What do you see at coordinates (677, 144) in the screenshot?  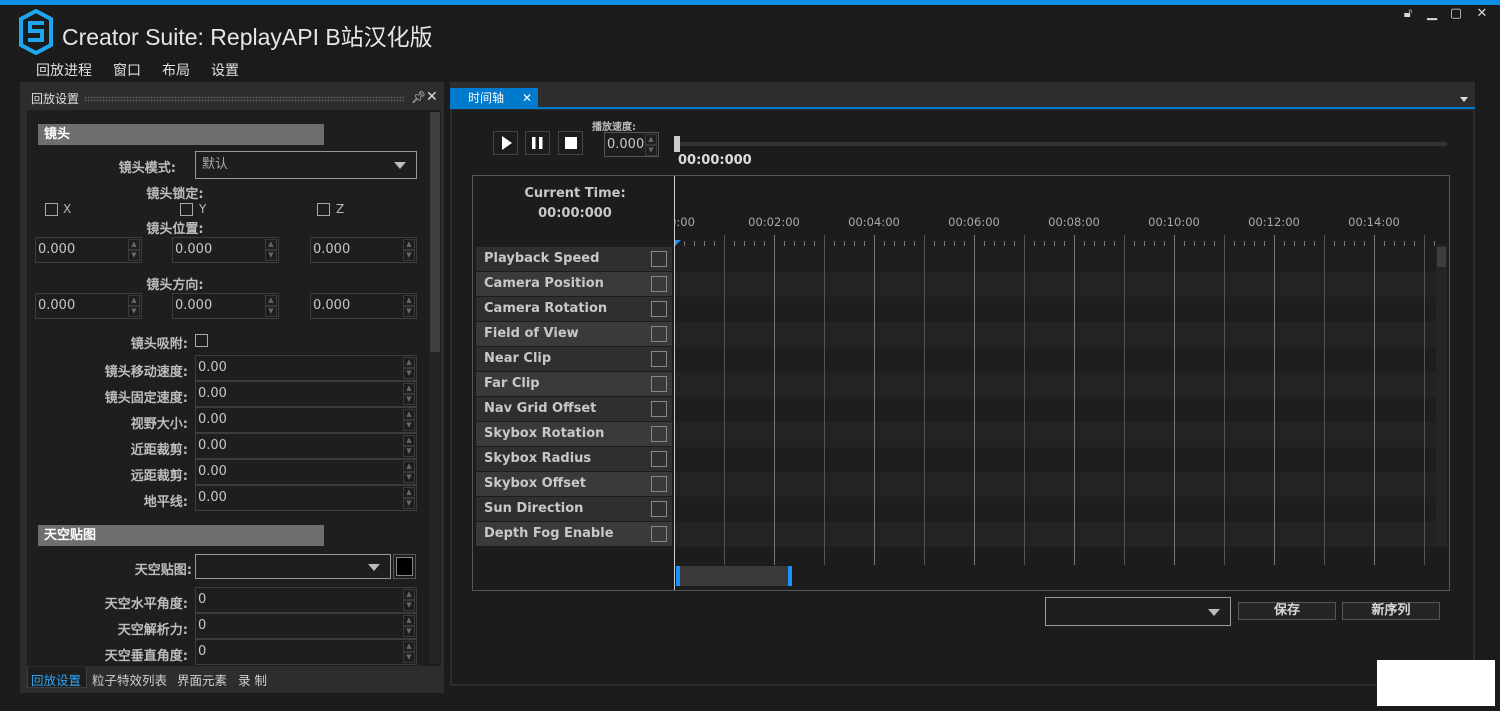 I see `playback-slider-thumb` at bounding box center [677, 144].